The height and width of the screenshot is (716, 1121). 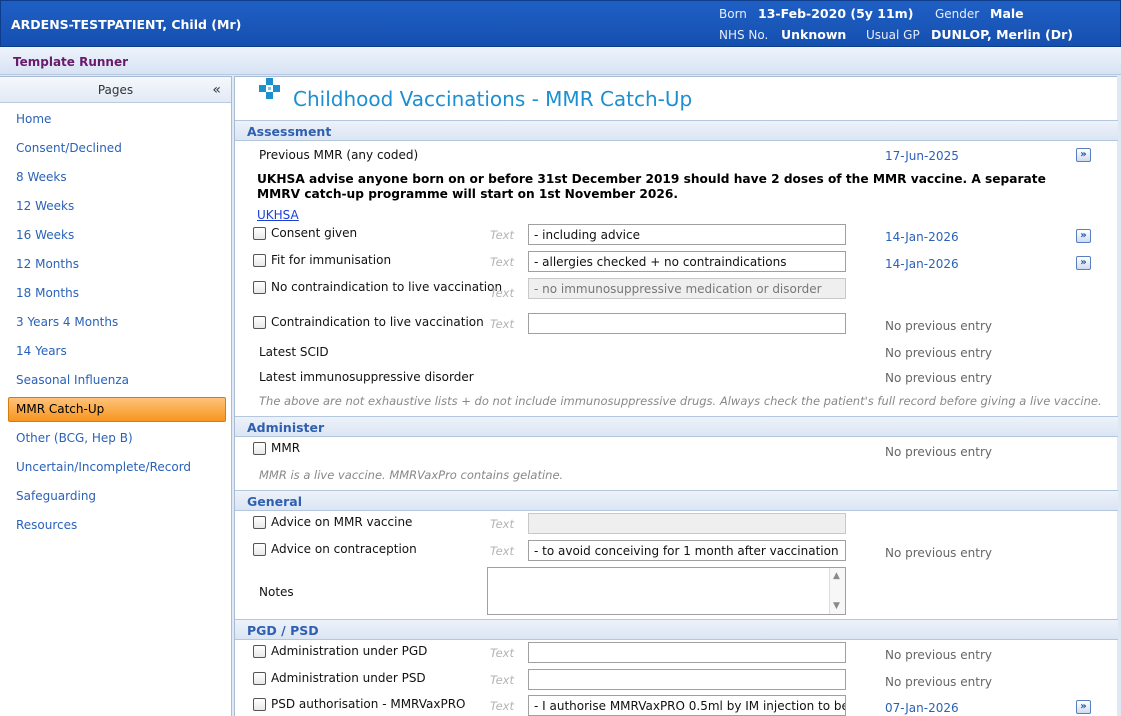 What do you see at coordinates (349, 651) in the screenshot?
I see `pgd-label: Administration under PGD` at bounding box center [349, 651].